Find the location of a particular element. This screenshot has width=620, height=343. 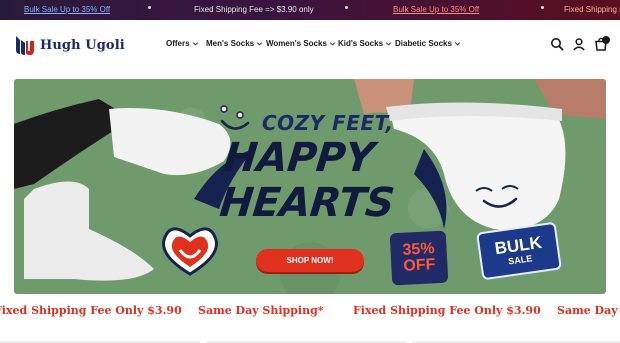

announcement-text: Fixed Shipping Fee => $3.90 only is located at coordinates (254, 9).